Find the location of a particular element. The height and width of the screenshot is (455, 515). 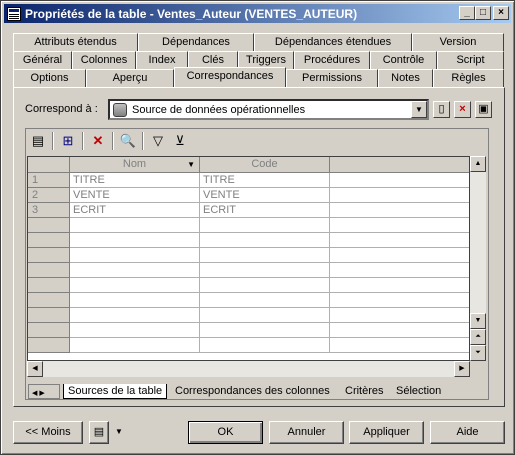

bottom-tab-sources: Sources de la table is located at coordinates (115, 391).